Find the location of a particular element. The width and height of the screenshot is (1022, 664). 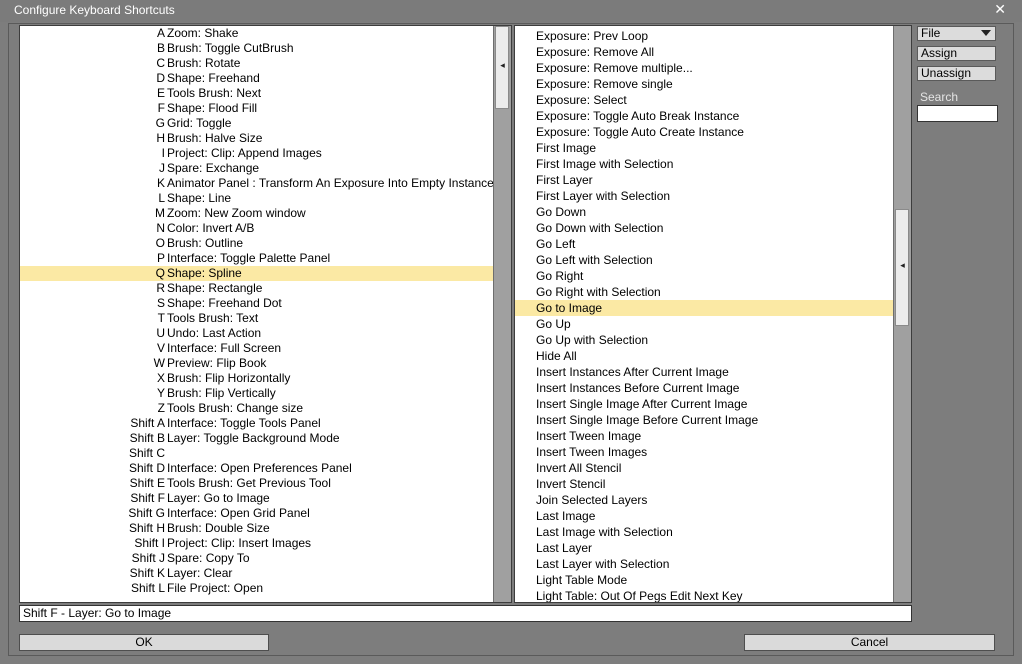

command-row: Invert All Stencil is located at coordinates (704, 468).